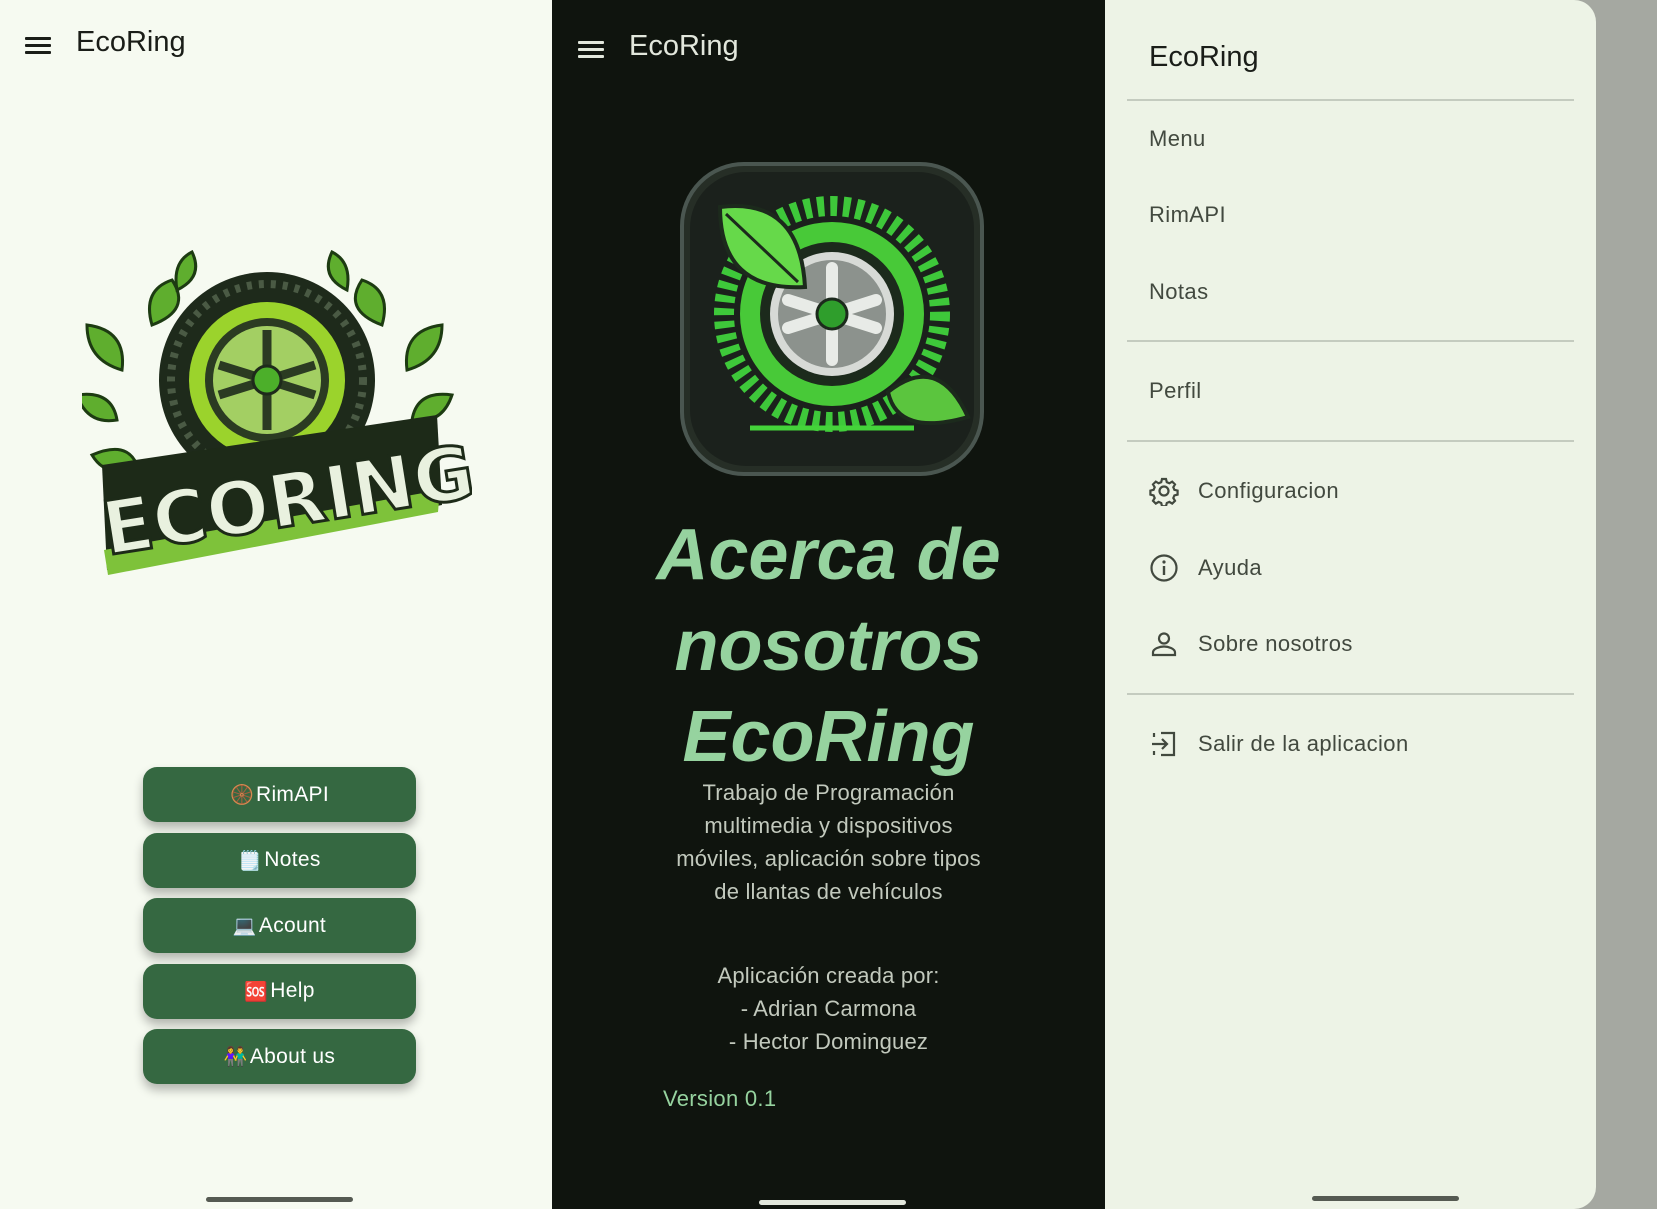 The image size is (1657, 1209). I want to click on credits-author: - Adrian Carmona, so click(828, 1008).